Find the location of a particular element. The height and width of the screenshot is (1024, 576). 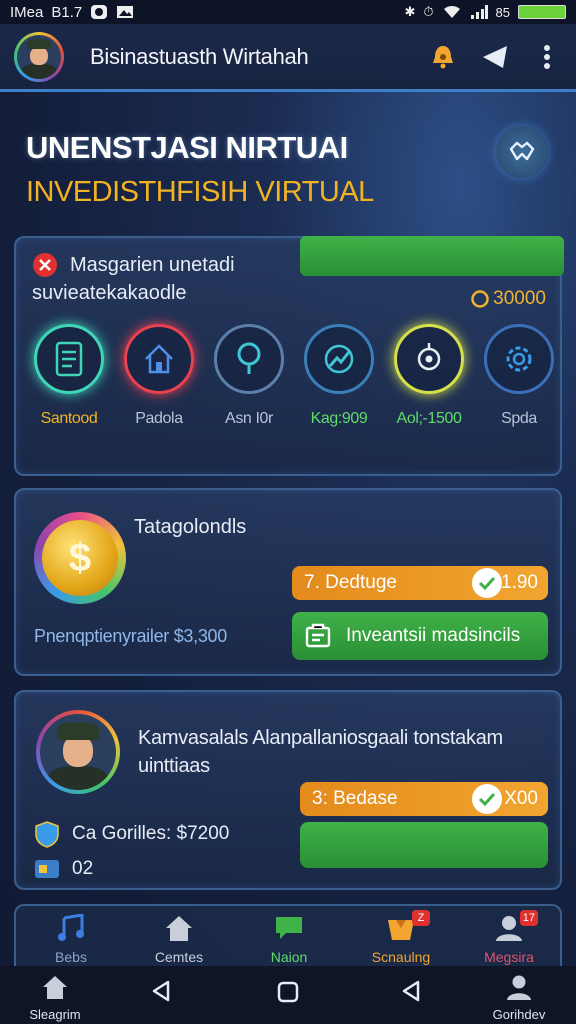

feature-label: Asn I0r is located at coordinates (249, 418).